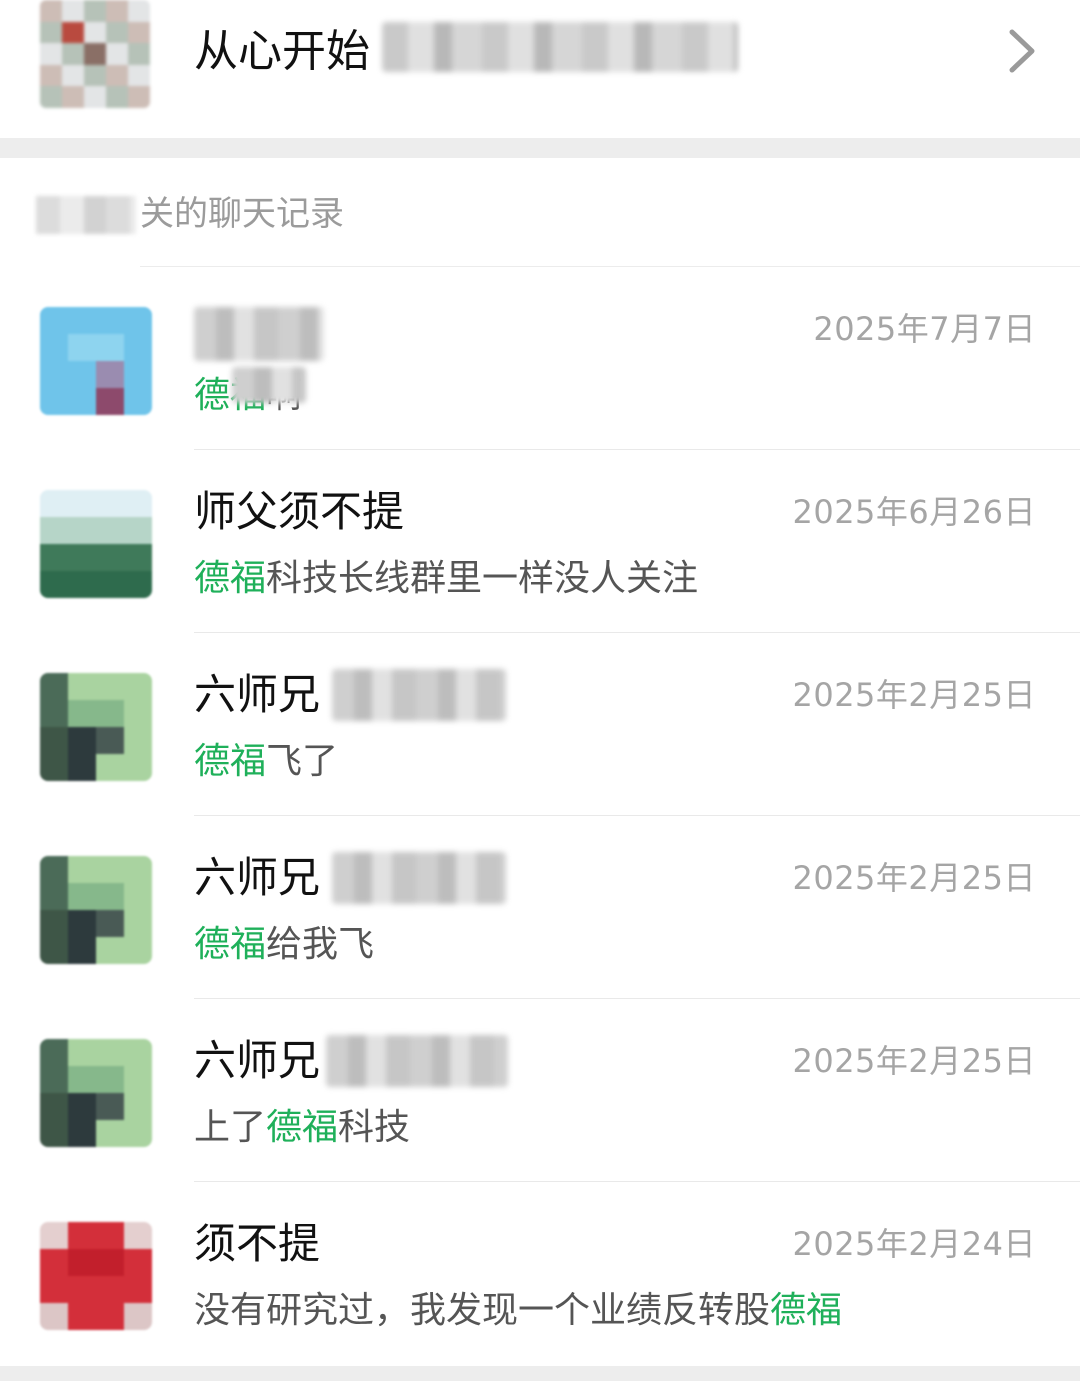 The width and height of the screenshot is (1080, 1381). What do you see at coordinates (257, 1243) in the screenshot?
I see `record-name: 须不提` at bounding box center [257, 1243].